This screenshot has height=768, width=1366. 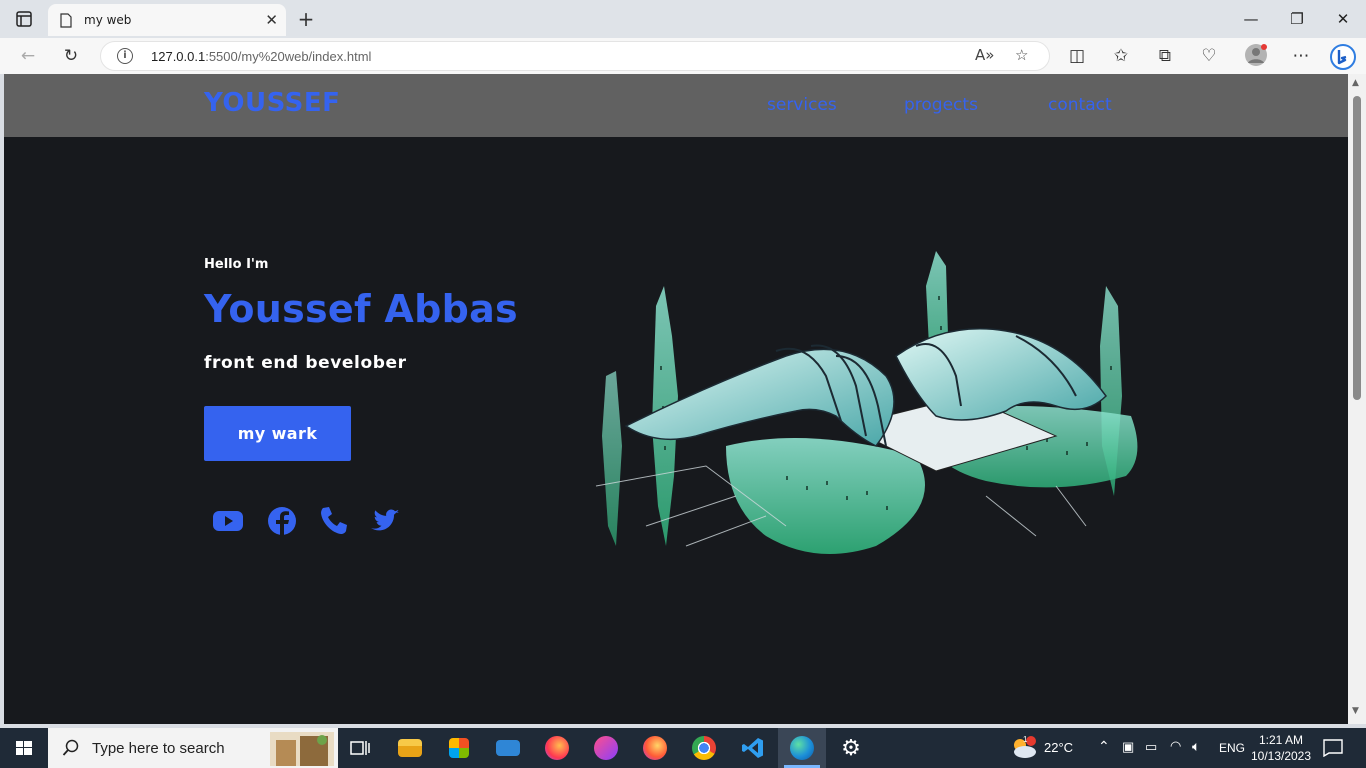 I want to click on task-view-icon, so click(x=360, y=748).